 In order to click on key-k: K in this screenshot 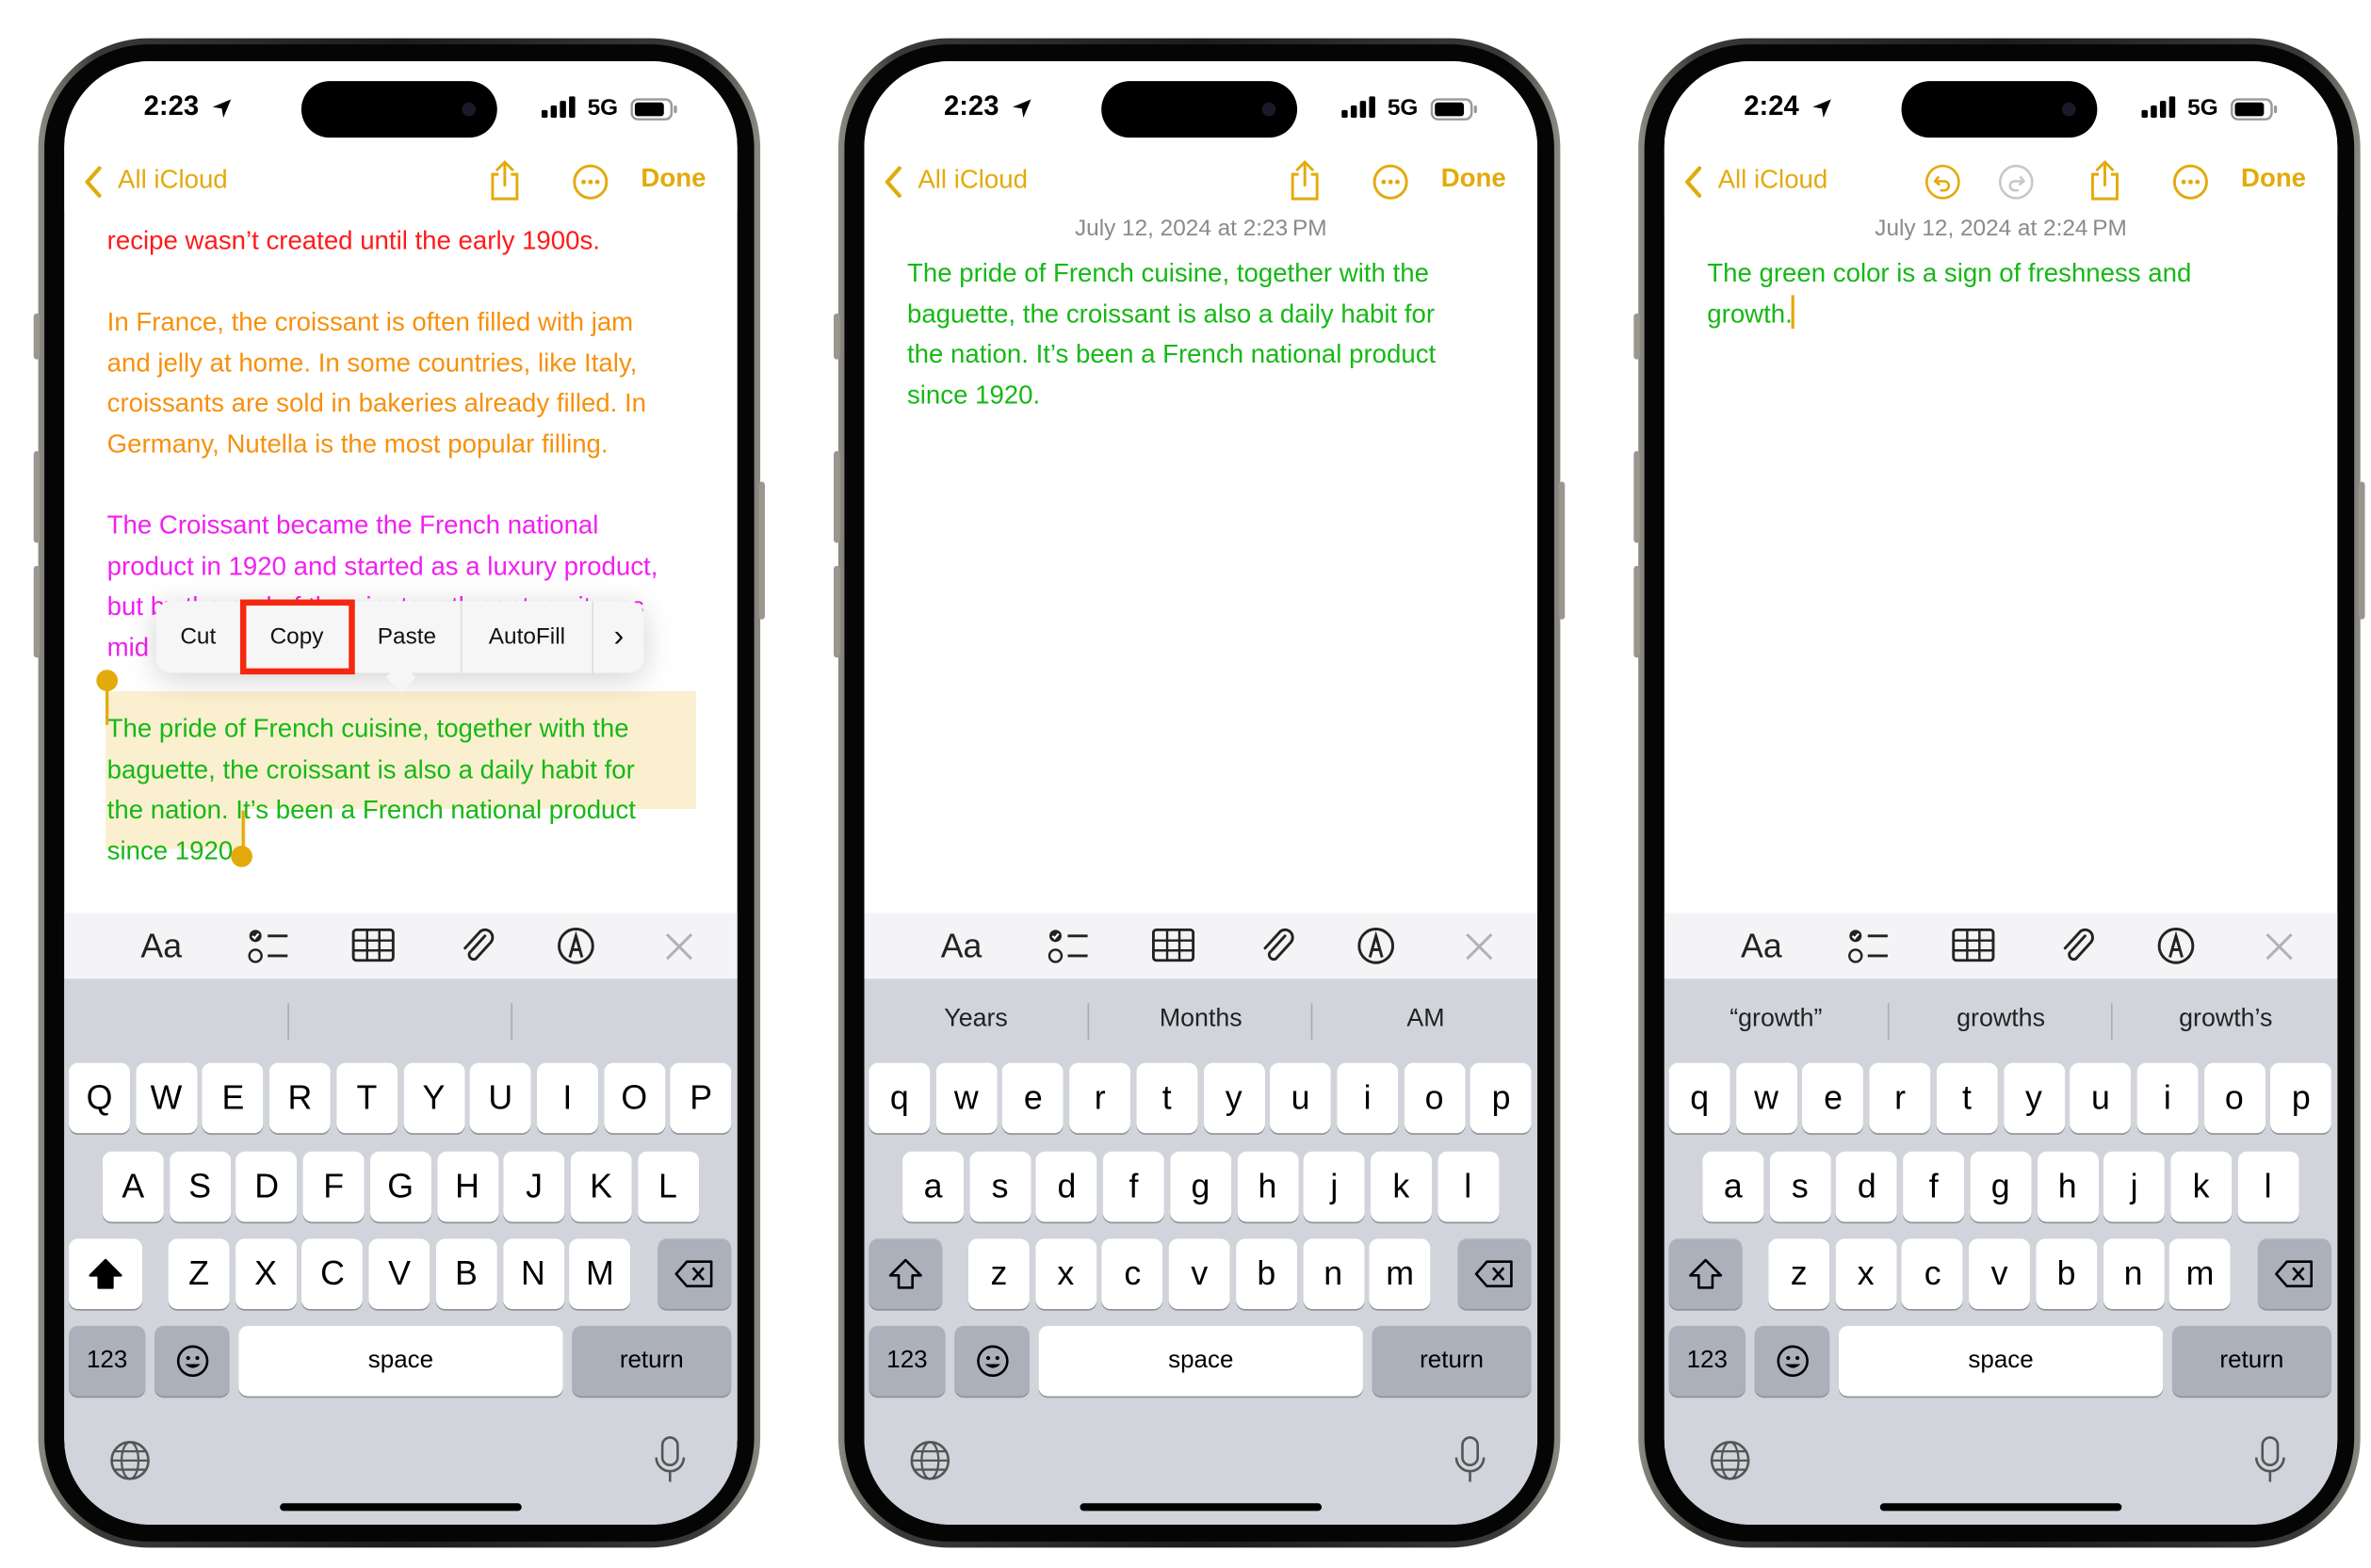, I will do `click(601, 1186)`.